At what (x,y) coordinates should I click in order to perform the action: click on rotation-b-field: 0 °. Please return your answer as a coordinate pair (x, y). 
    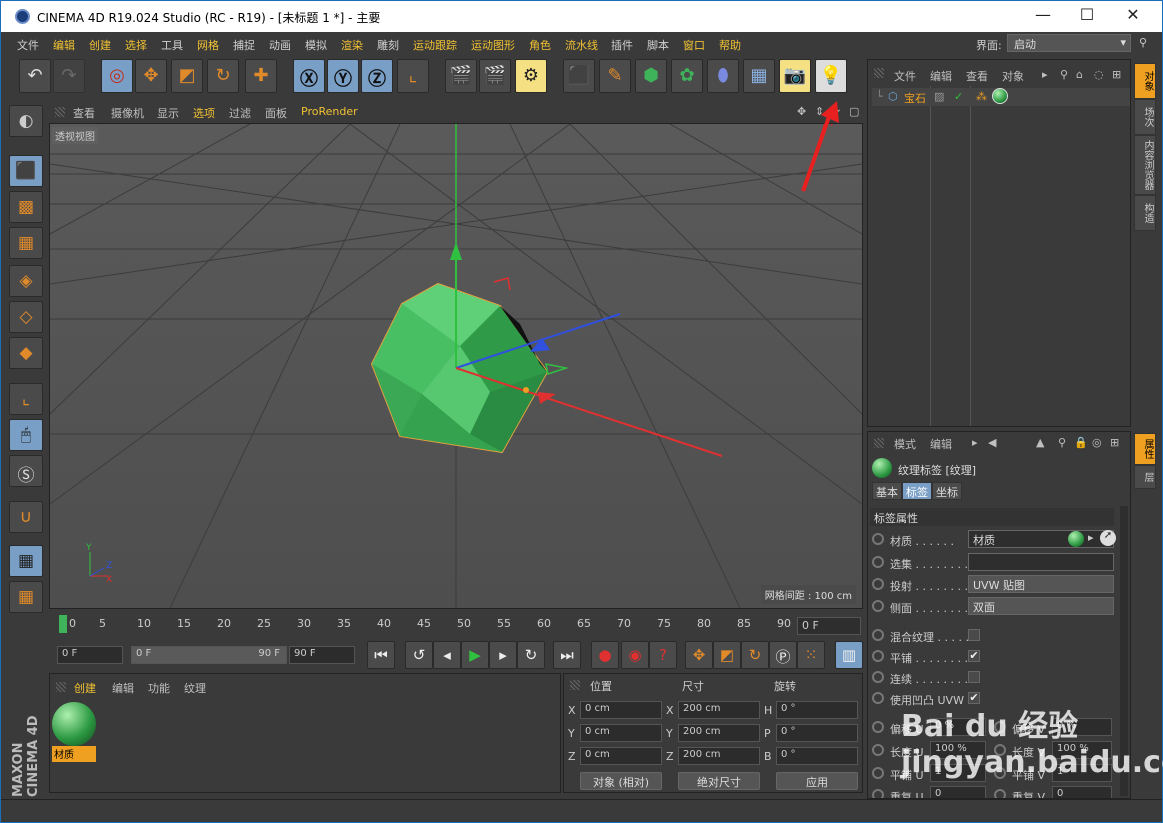
    Looking at the image, I should click on (817, 756).